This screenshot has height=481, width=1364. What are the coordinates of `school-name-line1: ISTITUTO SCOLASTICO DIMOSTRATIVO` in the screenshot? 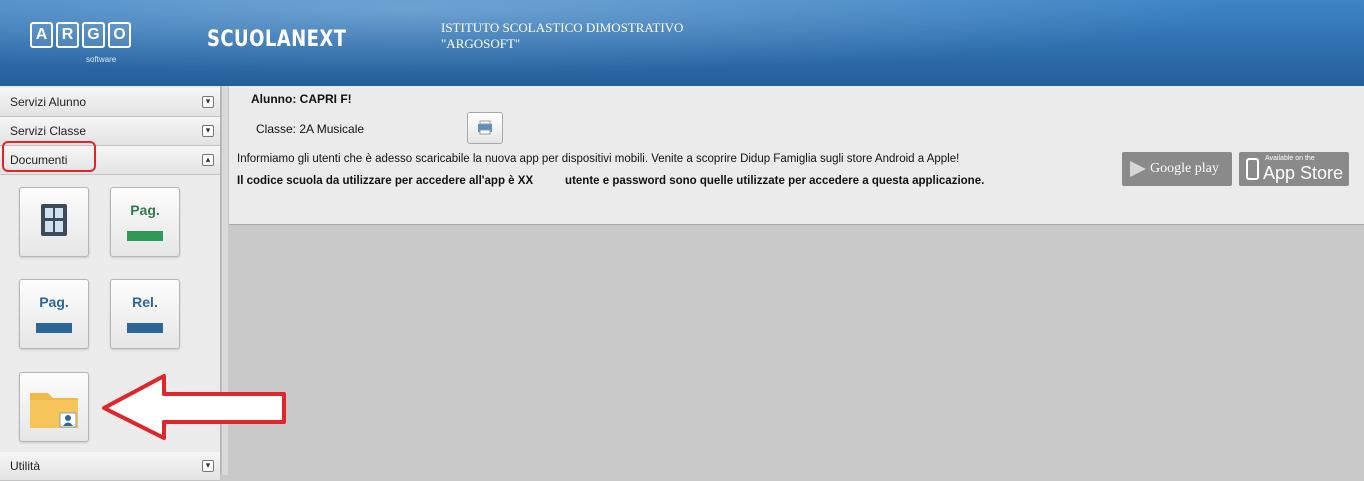 It's located at (562, 27).